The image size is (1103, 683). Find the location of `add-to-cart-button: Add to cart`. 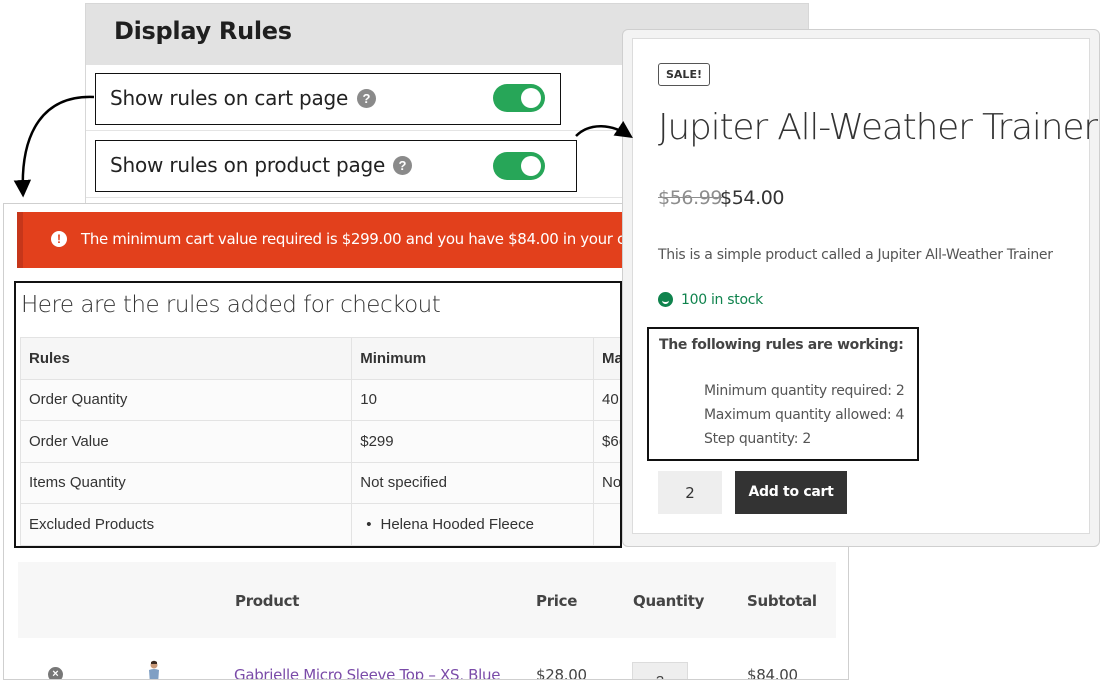

add-to-cart-button: Add to cart is located at coordinates (791, 492).